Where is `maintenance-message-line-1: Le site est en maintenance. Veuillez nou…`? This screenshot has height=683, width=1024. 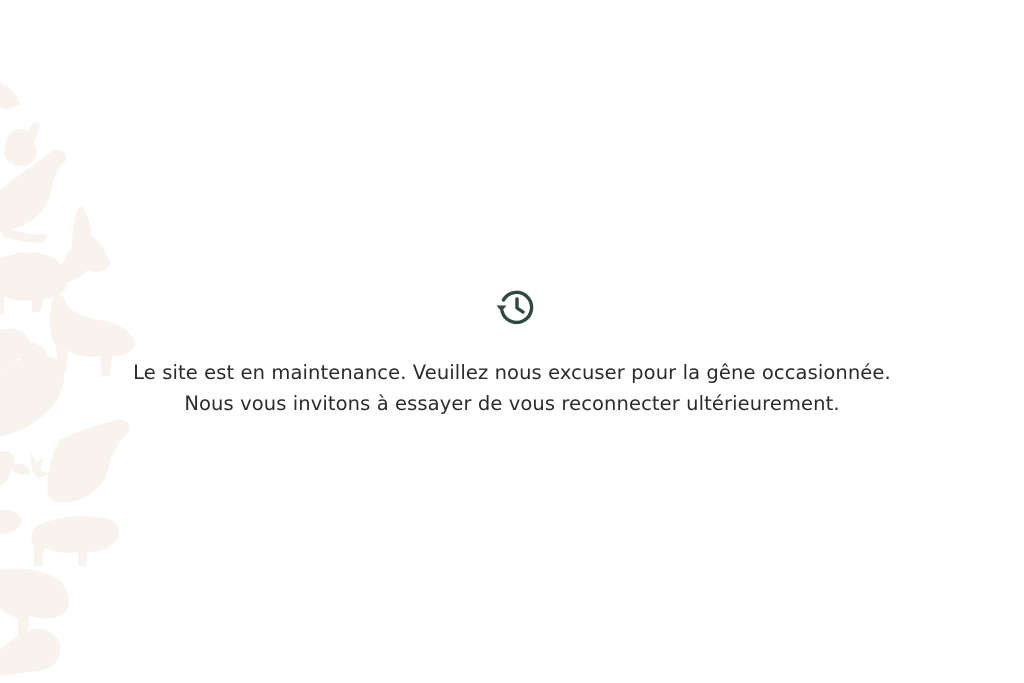
maintenance-message-line-1: Le site est en maintenance. Veuillez nou… is located at coordinates (512, 372).